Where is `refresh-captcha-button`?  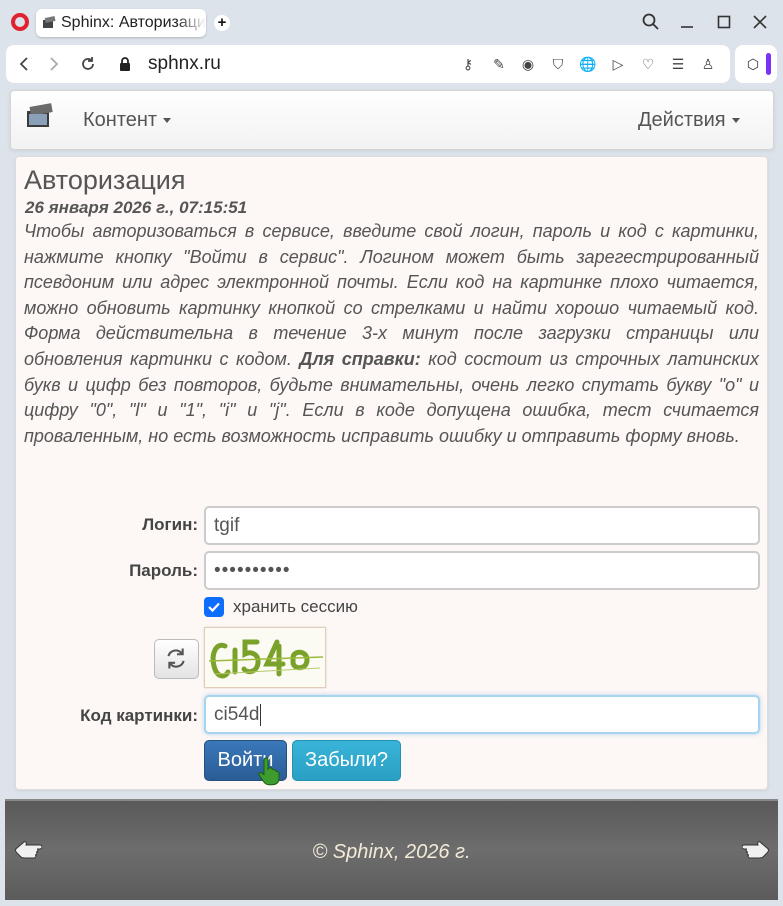 refresh-captcha-button is located at coordinates (176, 659).